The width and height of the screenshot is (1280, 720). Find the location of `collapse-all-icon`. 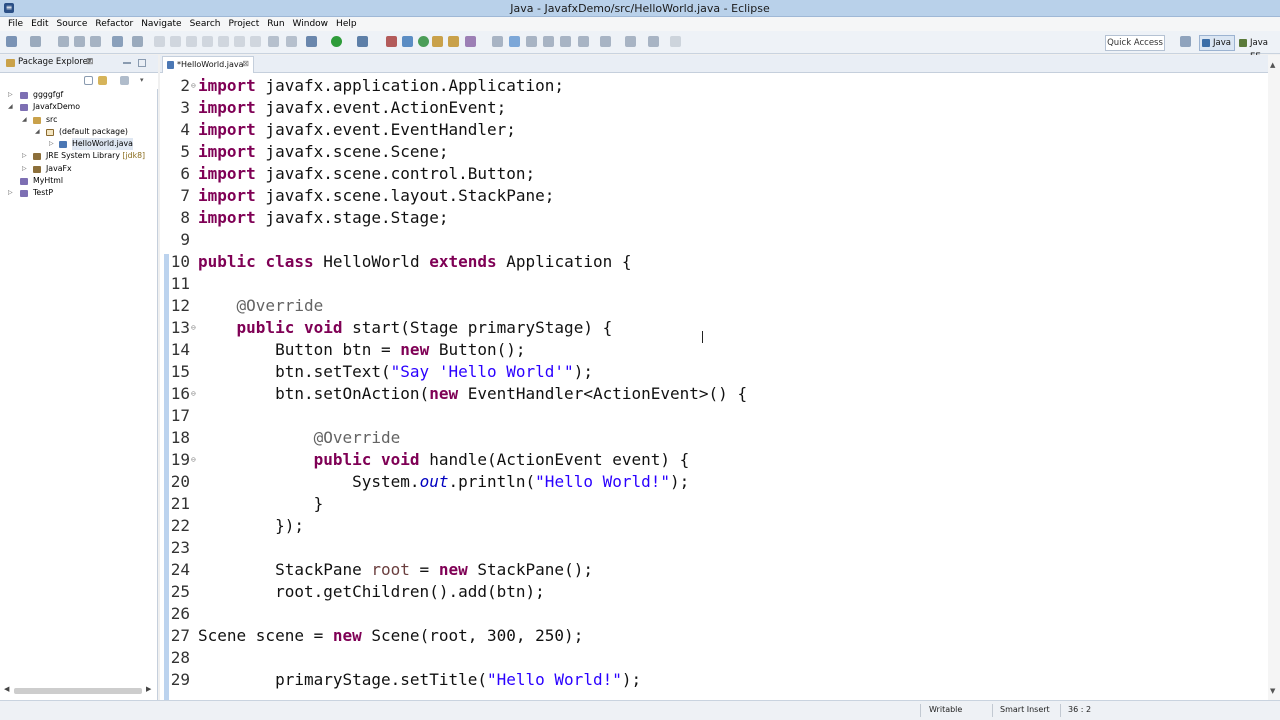

collapse-all-icon is located at coordinates (88, 80).